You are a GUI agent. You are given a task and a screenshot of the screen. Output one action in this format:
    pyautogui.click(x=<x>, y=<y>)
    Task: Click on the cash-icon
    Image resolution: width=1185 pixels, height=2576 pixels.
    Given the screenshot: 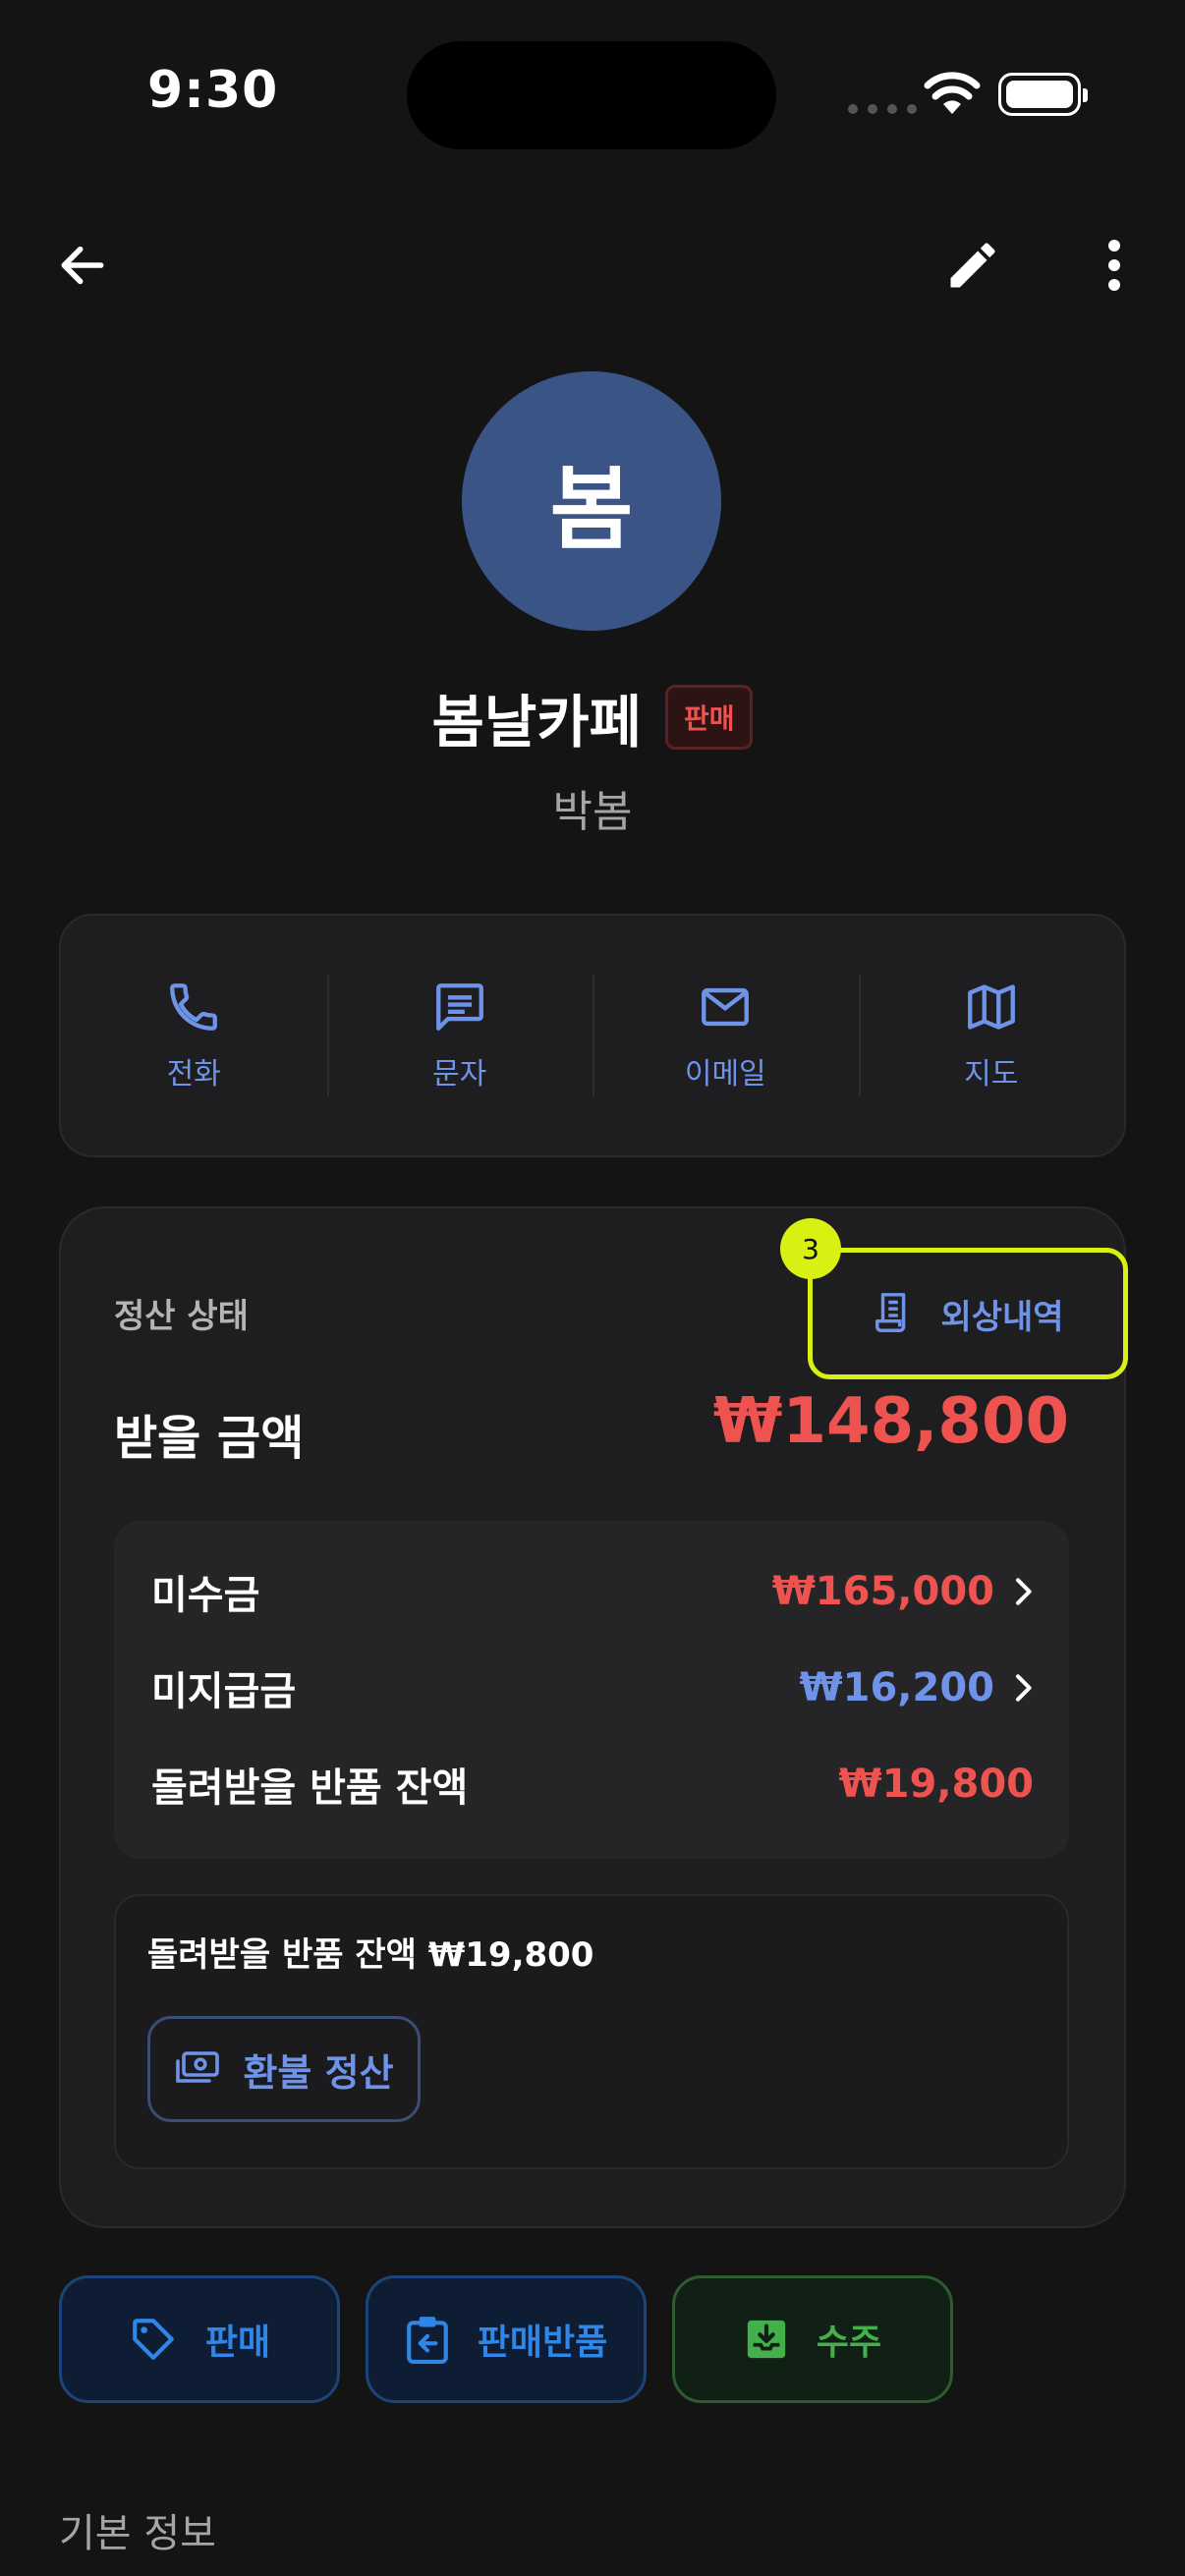 What is the action you would take?
    pyautogui.click(x=198, y=2067)
    